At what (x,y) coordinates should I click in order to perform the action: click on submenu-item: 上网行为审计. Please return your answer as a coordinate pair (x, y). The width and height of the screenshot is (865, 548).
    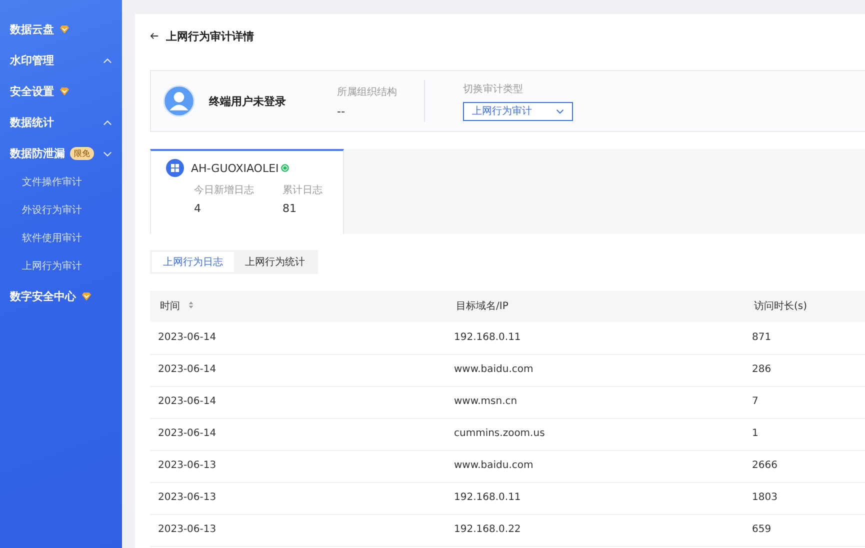
    Looking at the image, I should click on (61, 267).